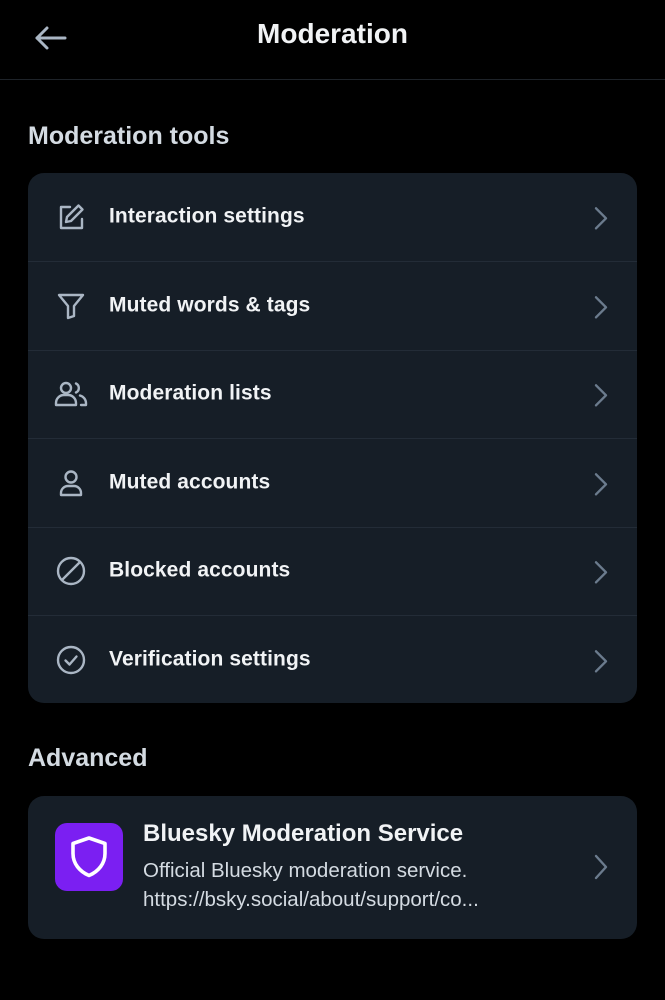 Image resolution: width=665 pixels, height=1000 pixels. I want to click on person-icon, so click(71, 483).